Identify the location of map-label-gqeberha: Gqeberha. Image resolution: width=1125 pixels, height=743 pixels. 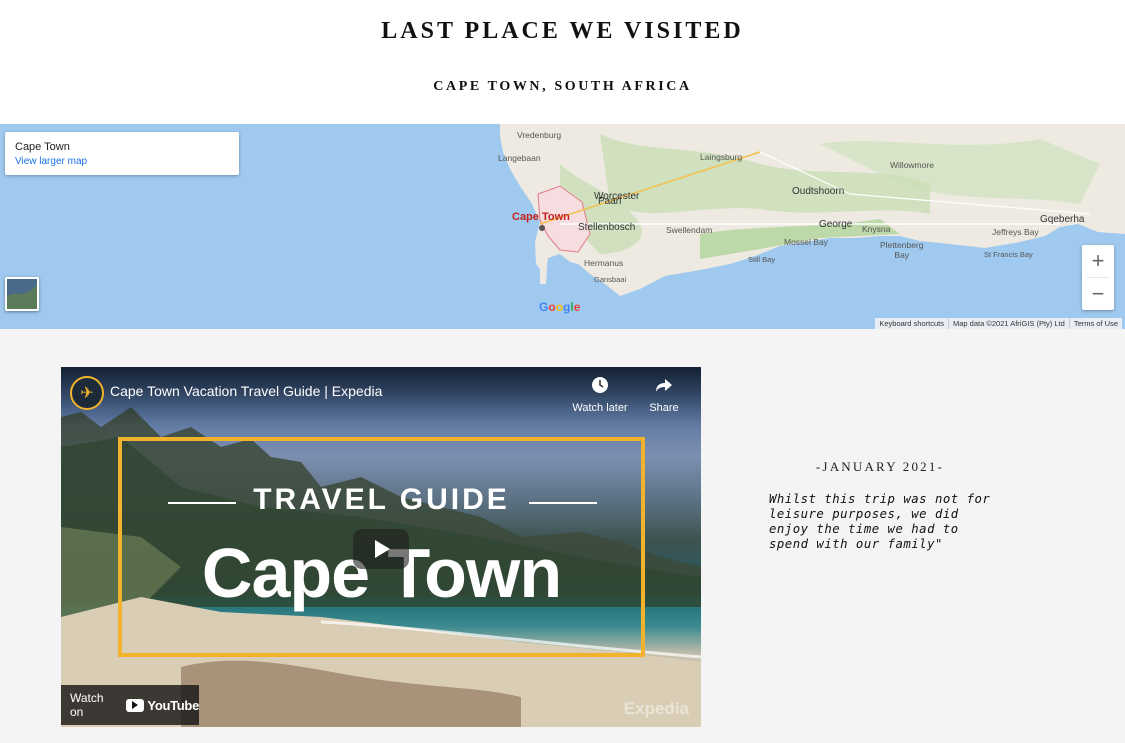
(1062, 219).